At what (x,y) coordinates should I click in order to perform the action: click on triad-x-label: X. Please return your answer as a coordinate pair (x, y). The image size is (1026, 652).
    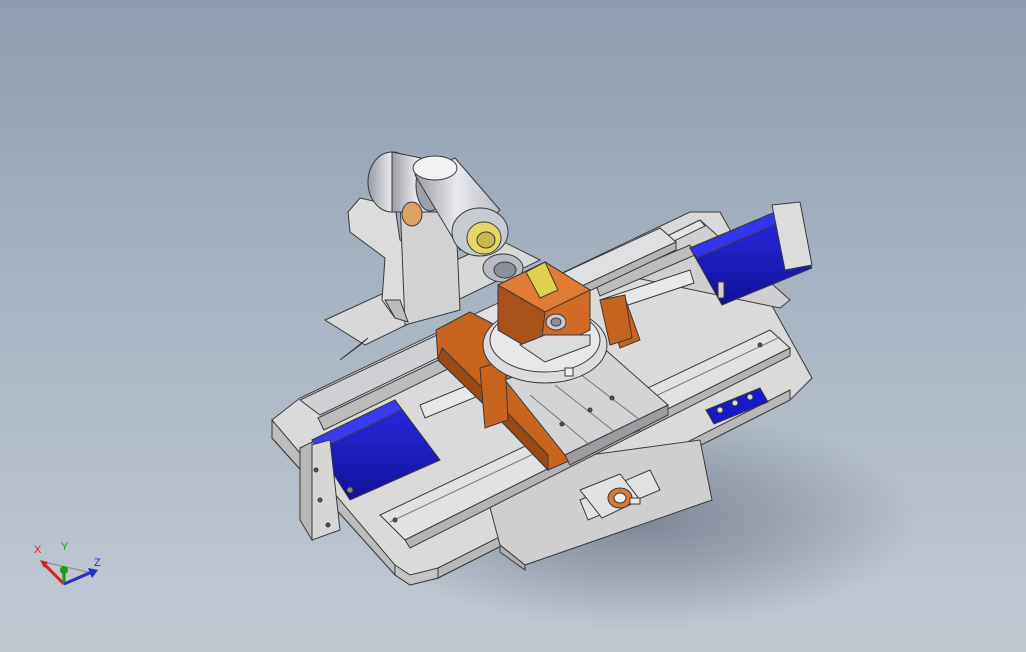
    Looking at the image, I should click on (38, 550).